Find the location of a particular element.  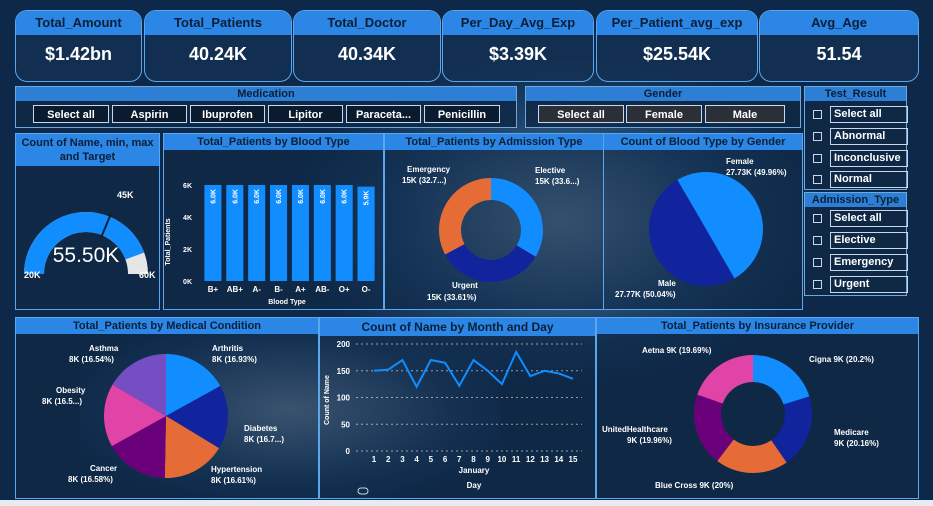

slicer-title: Admission_Type is located at coordinates (855, 200).